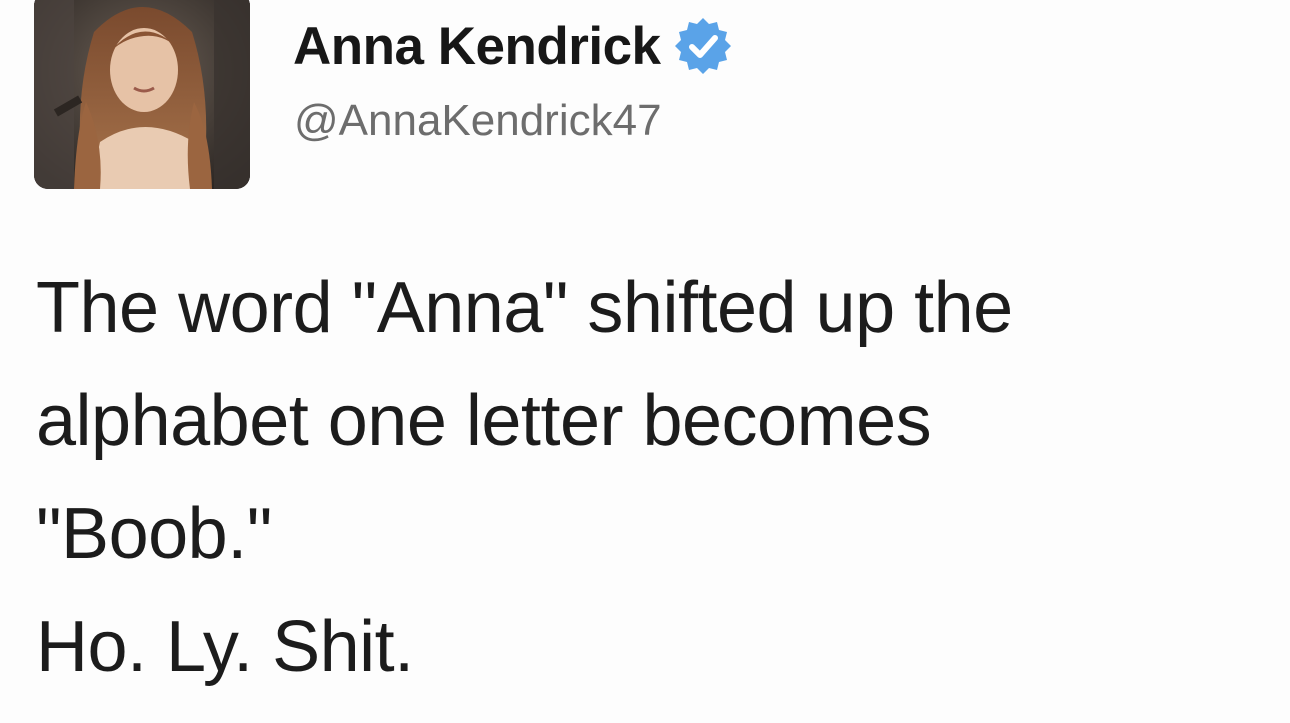  What do you see at coordinates (477, 46) in the screenshot?
I see `display-name: Anna Kendrick` at bounding box center [477, 46].